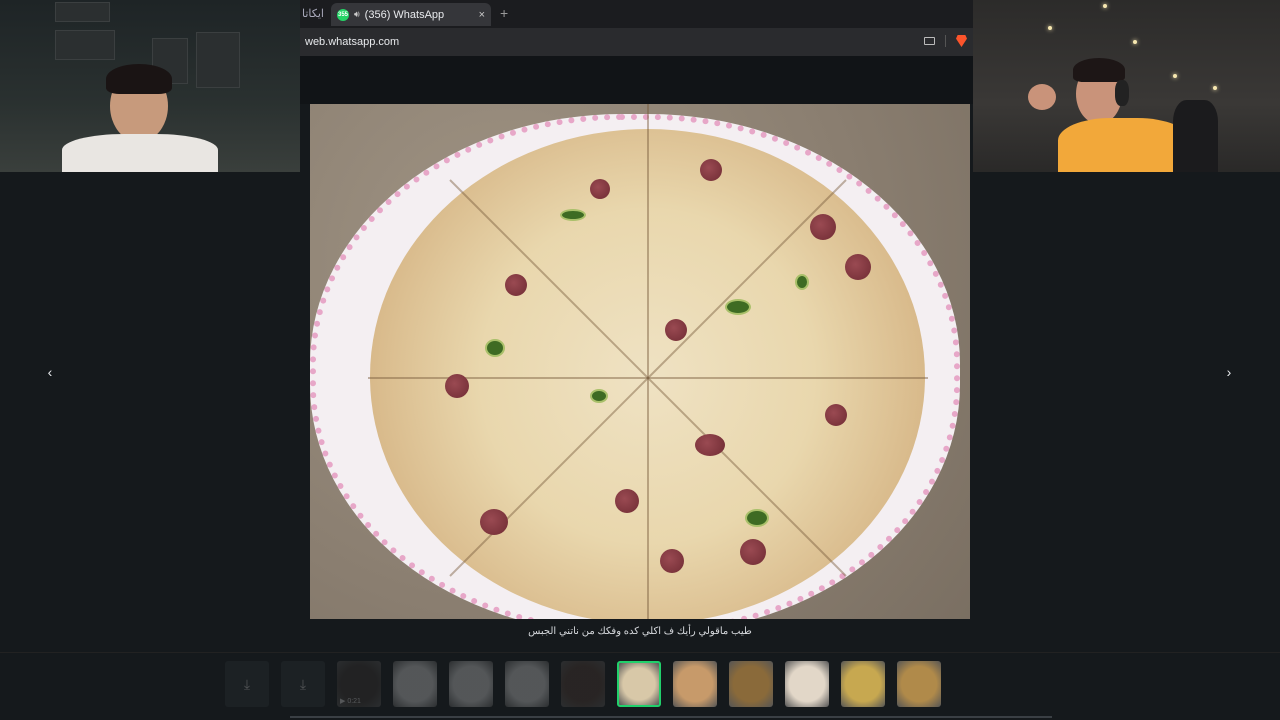 The image size is (1280, 720). I want to click on wall-poster, so click(218, 60).